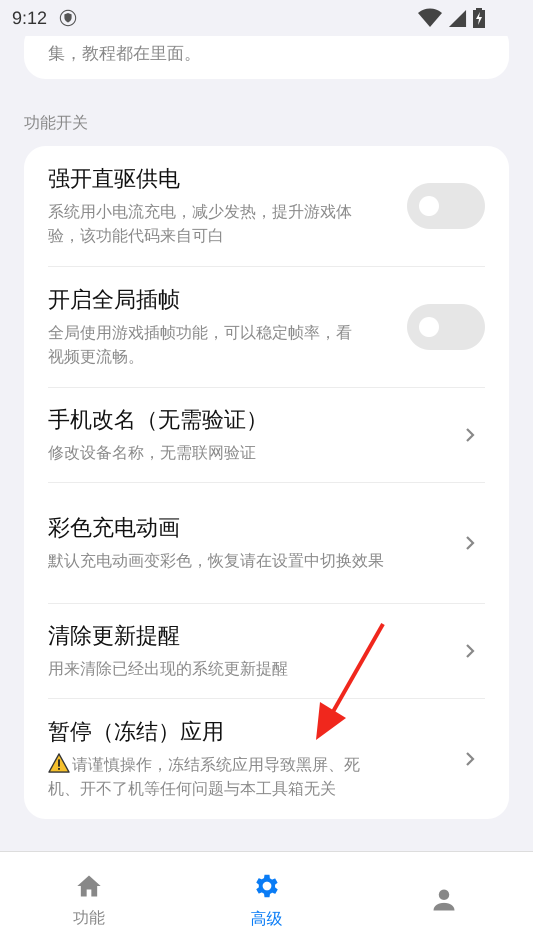 Image resolution: width=533 pixels, height=948 pixels. Describe the element at coordinates (136, 733) in the screenshot. I see `row-title: 暂停（冻结）应用` at that location.